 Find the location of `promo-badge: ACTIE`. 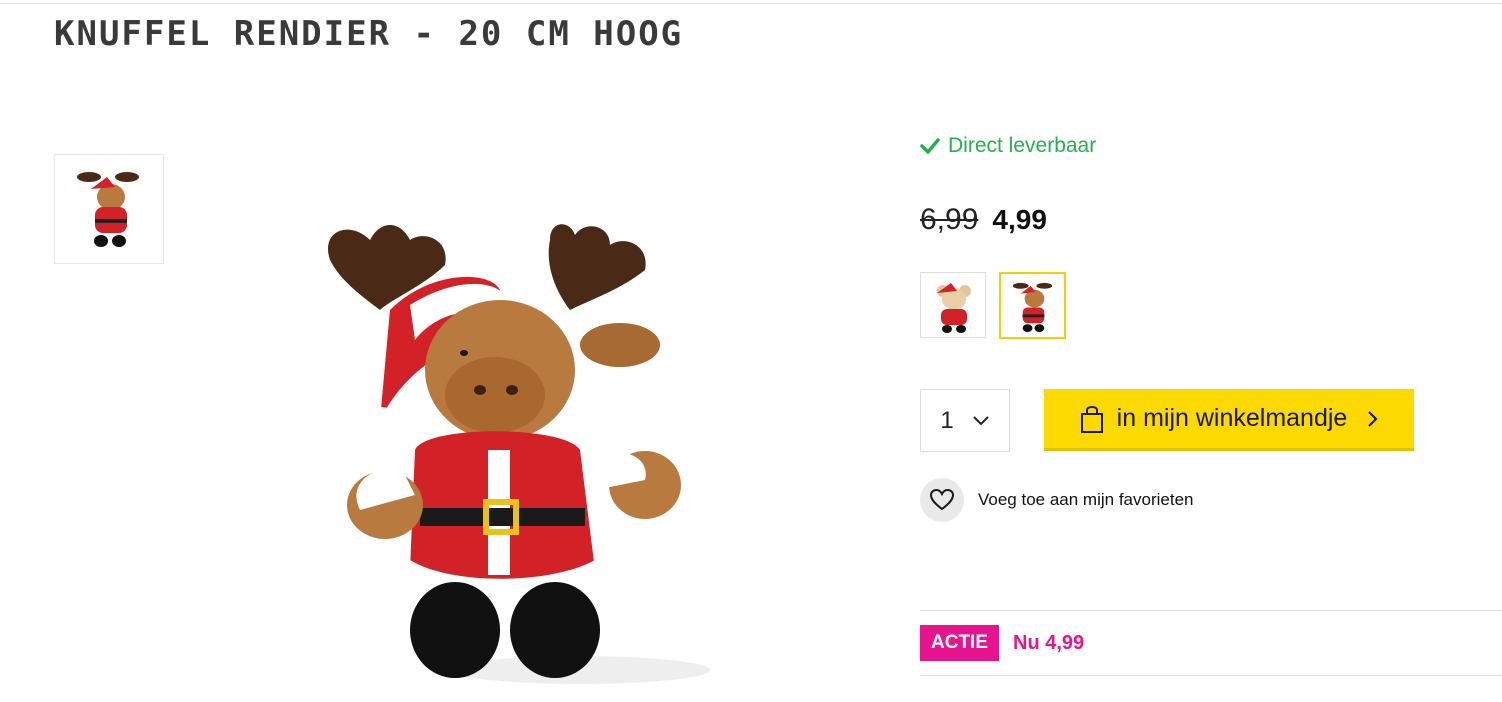

promo-badge: ACTIE is located at coordinates (959, 643).